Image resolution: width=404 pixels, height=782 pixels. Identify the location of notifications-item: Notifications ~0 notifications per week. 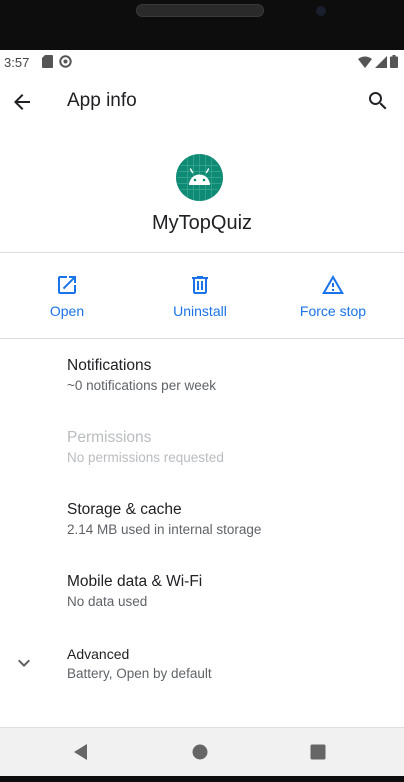
(202, 375).